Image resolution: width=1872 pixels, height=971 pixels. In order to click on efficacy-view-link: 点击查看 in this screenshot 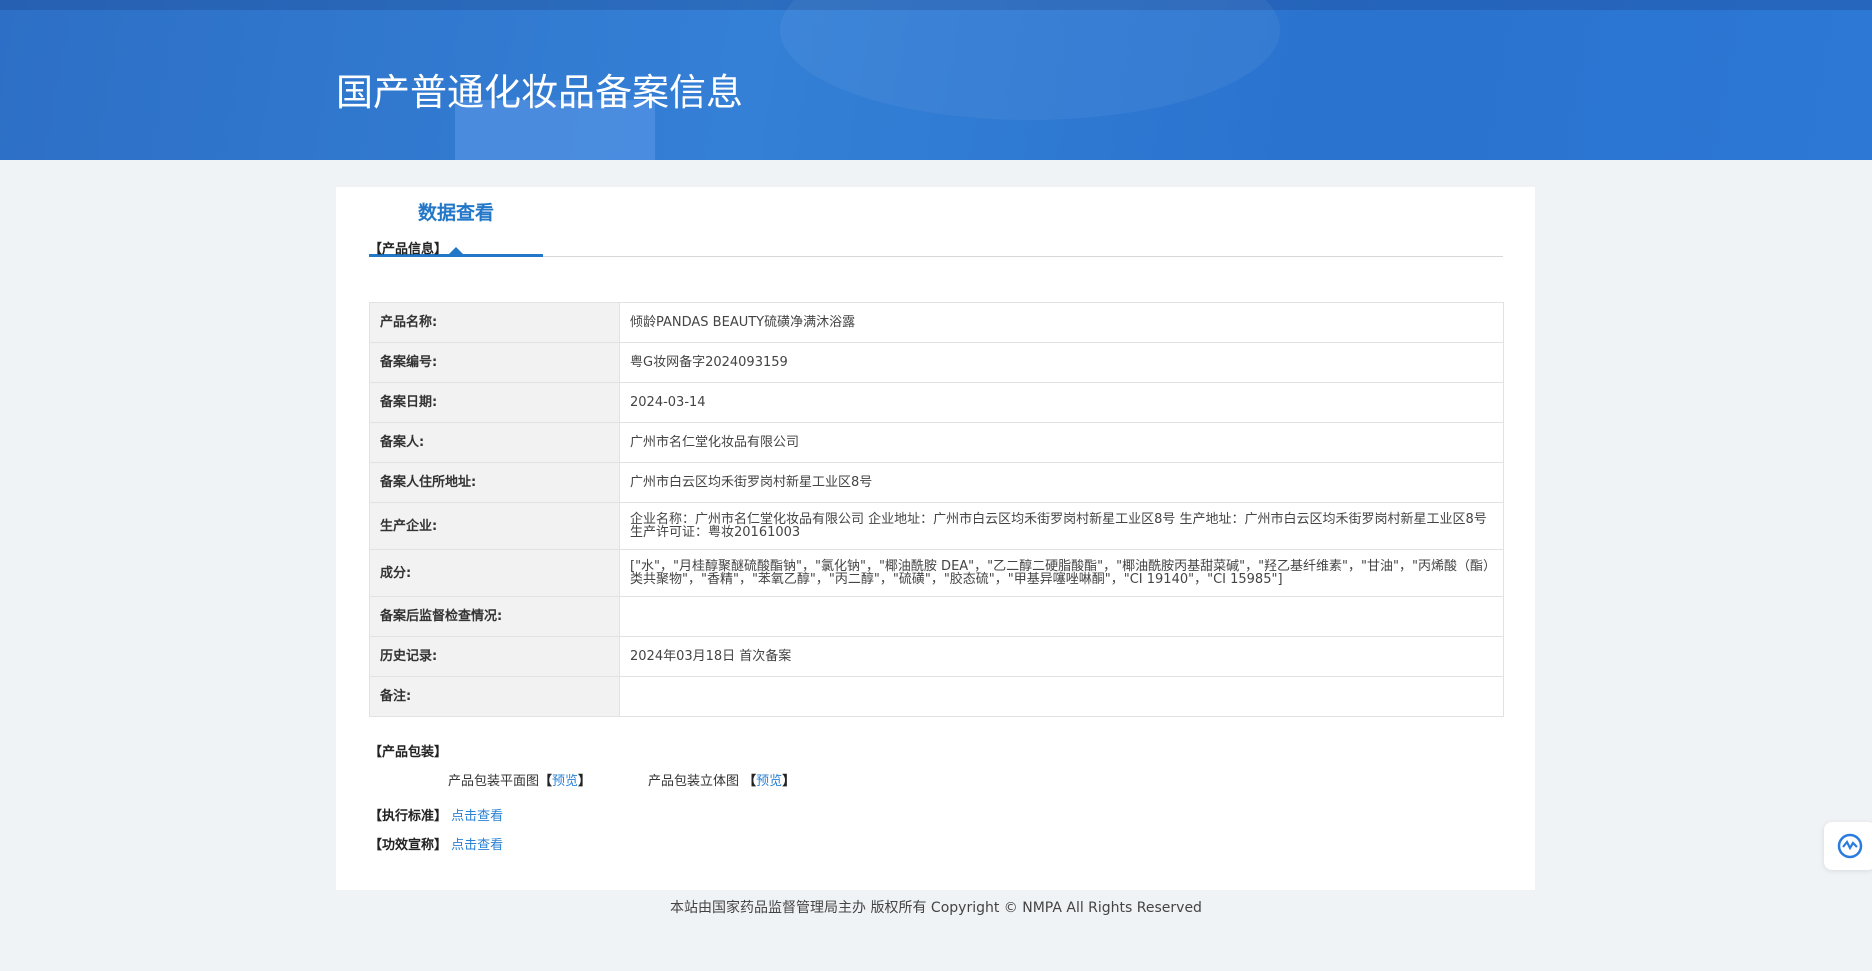, I will do `click(477, 845)`.